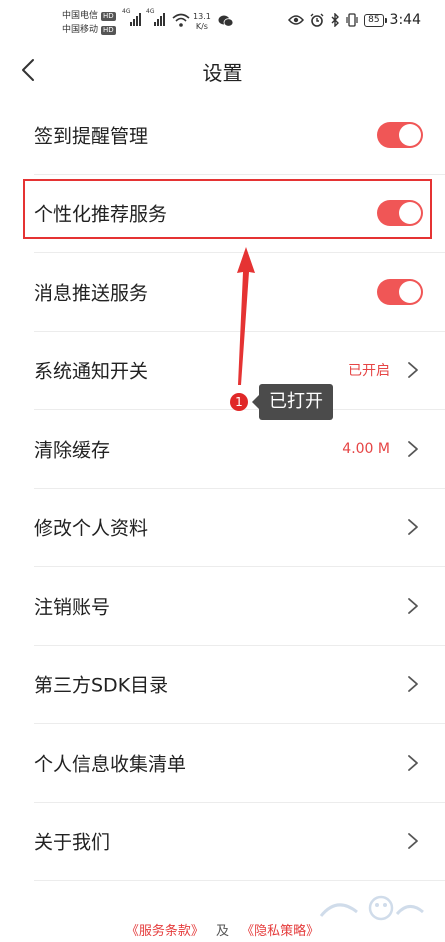  What do you see at coordinates (376, 20) in the screenshot?
I see `battery-indicator: 85` at bounding box center [376, 20].